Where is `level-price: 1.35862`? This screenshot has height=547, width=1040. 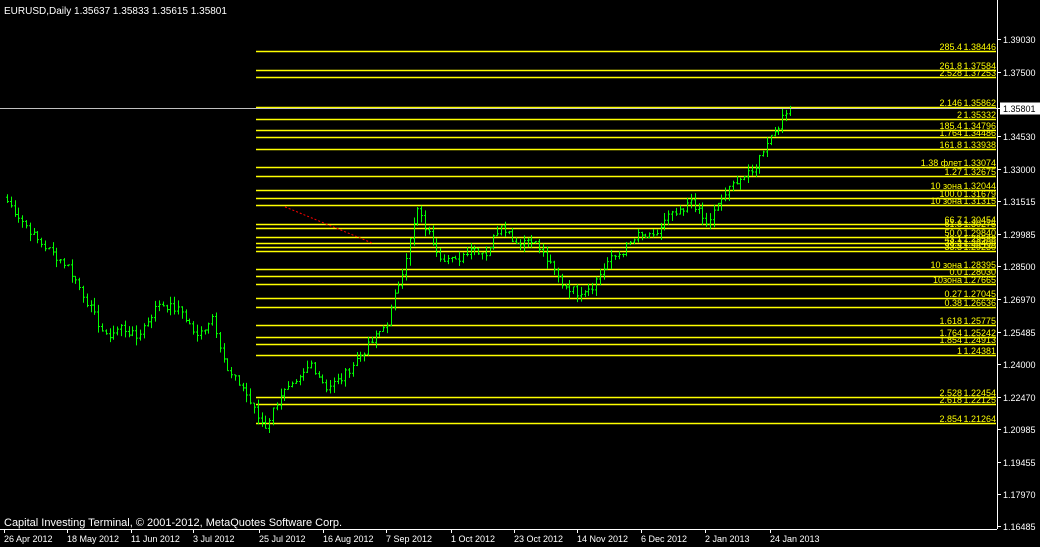 level-price: 1.35862 is located at coordinates (979, 103).